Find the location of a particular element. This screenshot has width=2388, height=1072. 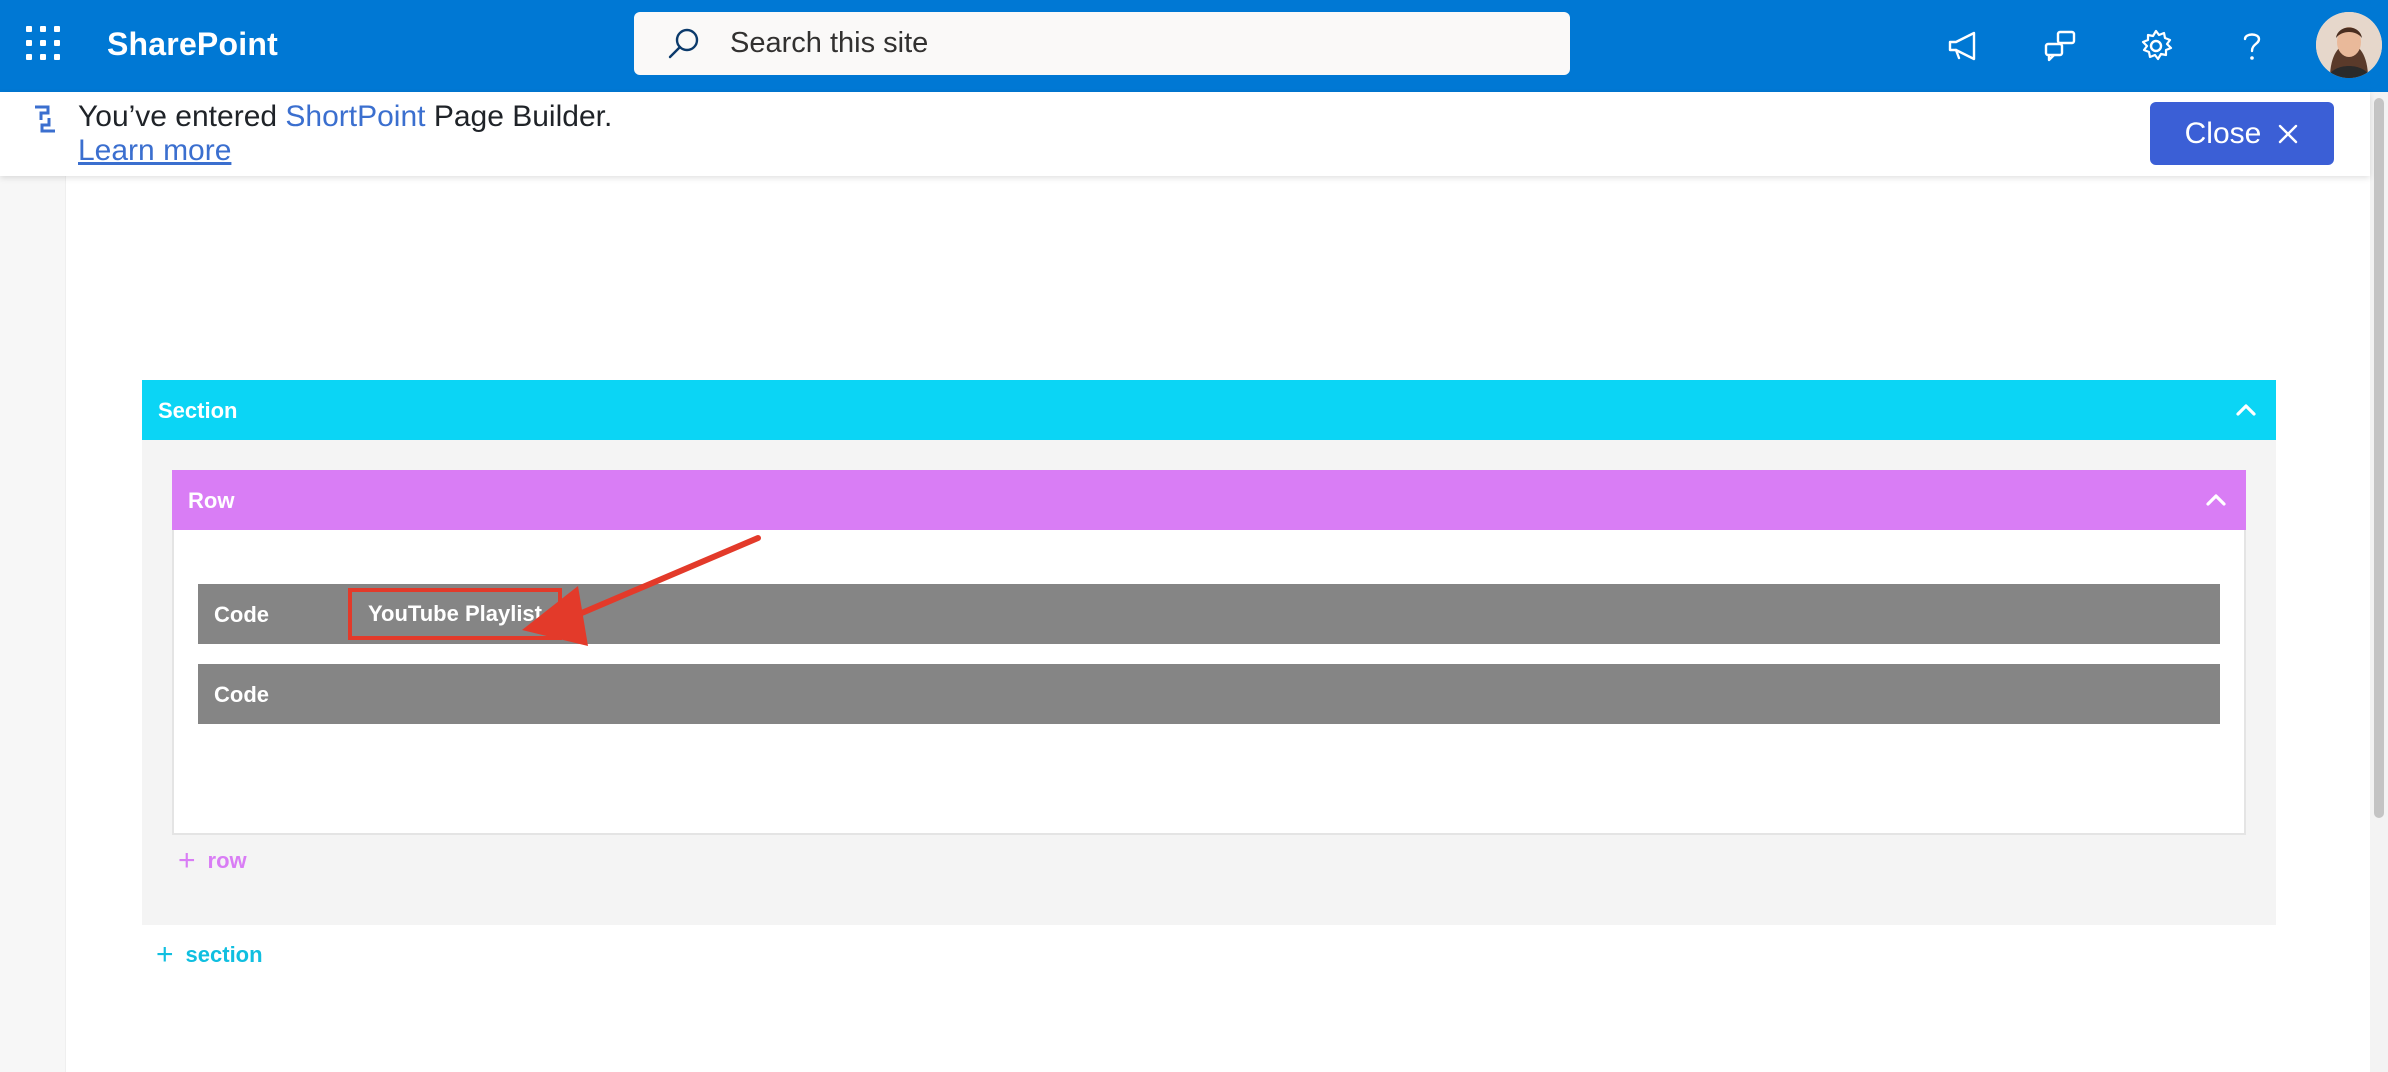

scrollbar is located at coordinates (2379, 582).